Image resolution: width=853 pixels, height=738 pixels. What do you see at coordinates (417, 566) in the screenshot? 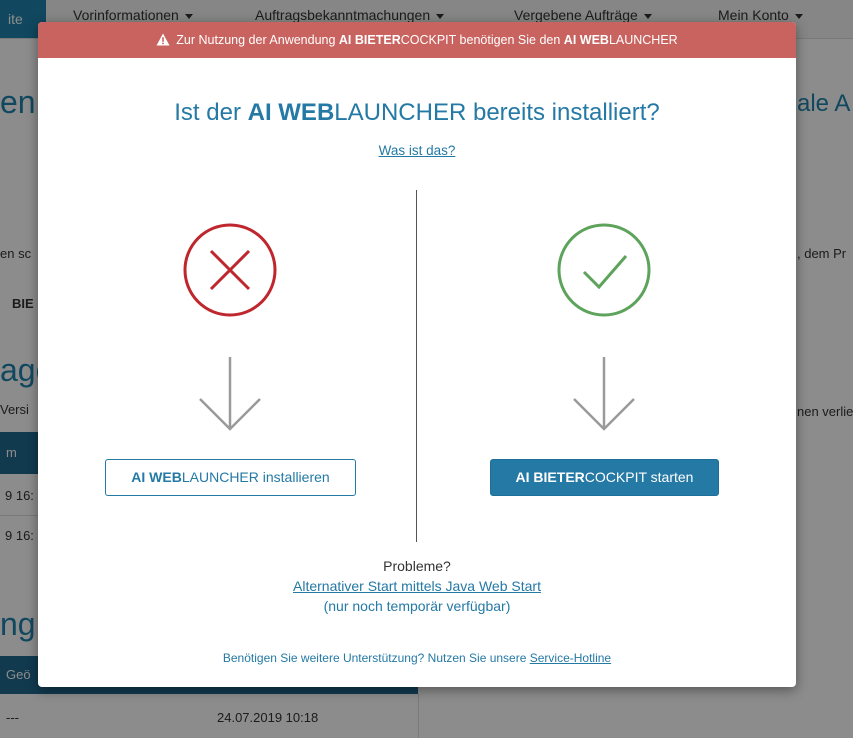
I see `problems-label: Probleme?` at bounding box center [417, 566].